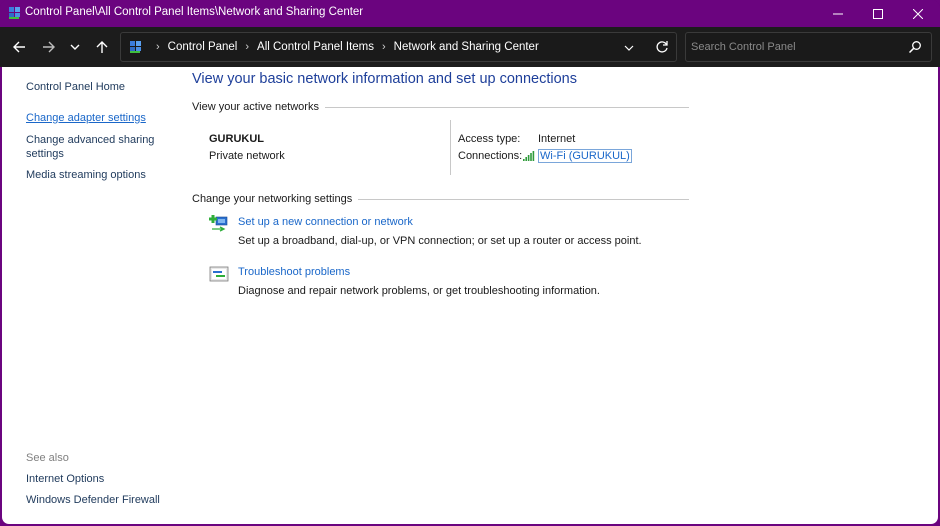 The height and width of the screenshot is (526, 940). Describe the element at coordinates (315, 47) in the screenshot. I see `breadcrumb-all-items: All Control Panel Items` at that location.